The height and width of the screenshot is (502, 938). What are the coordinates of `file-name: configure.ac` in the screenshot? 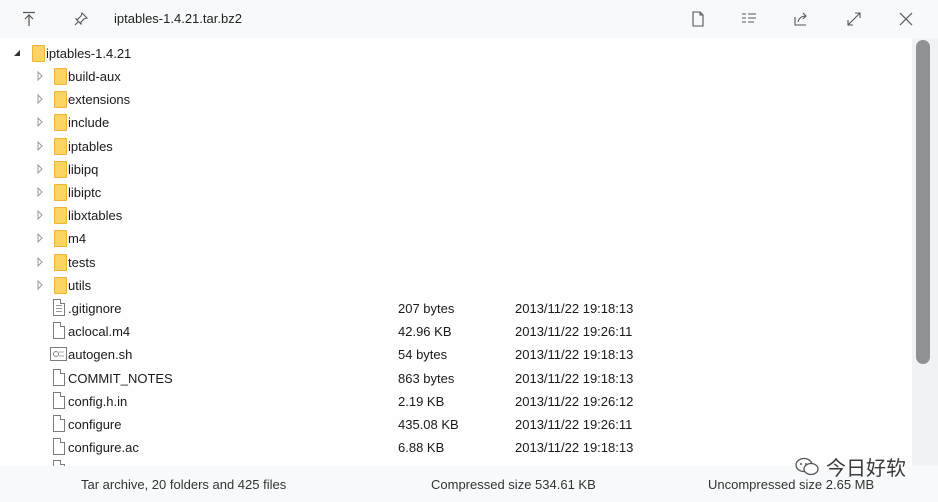 It's located at (103, 448).